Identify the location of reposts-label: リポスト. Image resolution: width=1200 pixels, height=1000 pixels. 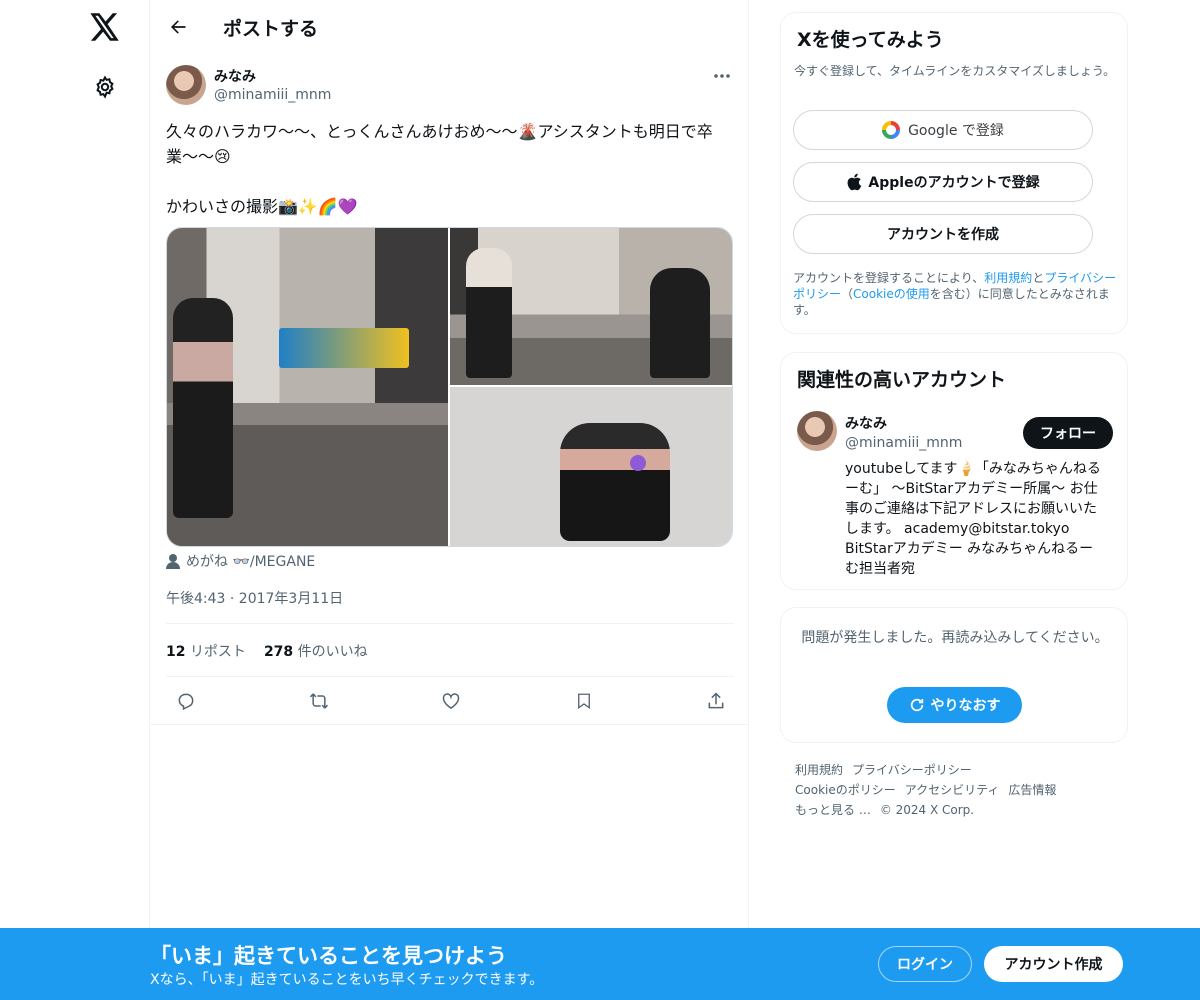
(217, 652).